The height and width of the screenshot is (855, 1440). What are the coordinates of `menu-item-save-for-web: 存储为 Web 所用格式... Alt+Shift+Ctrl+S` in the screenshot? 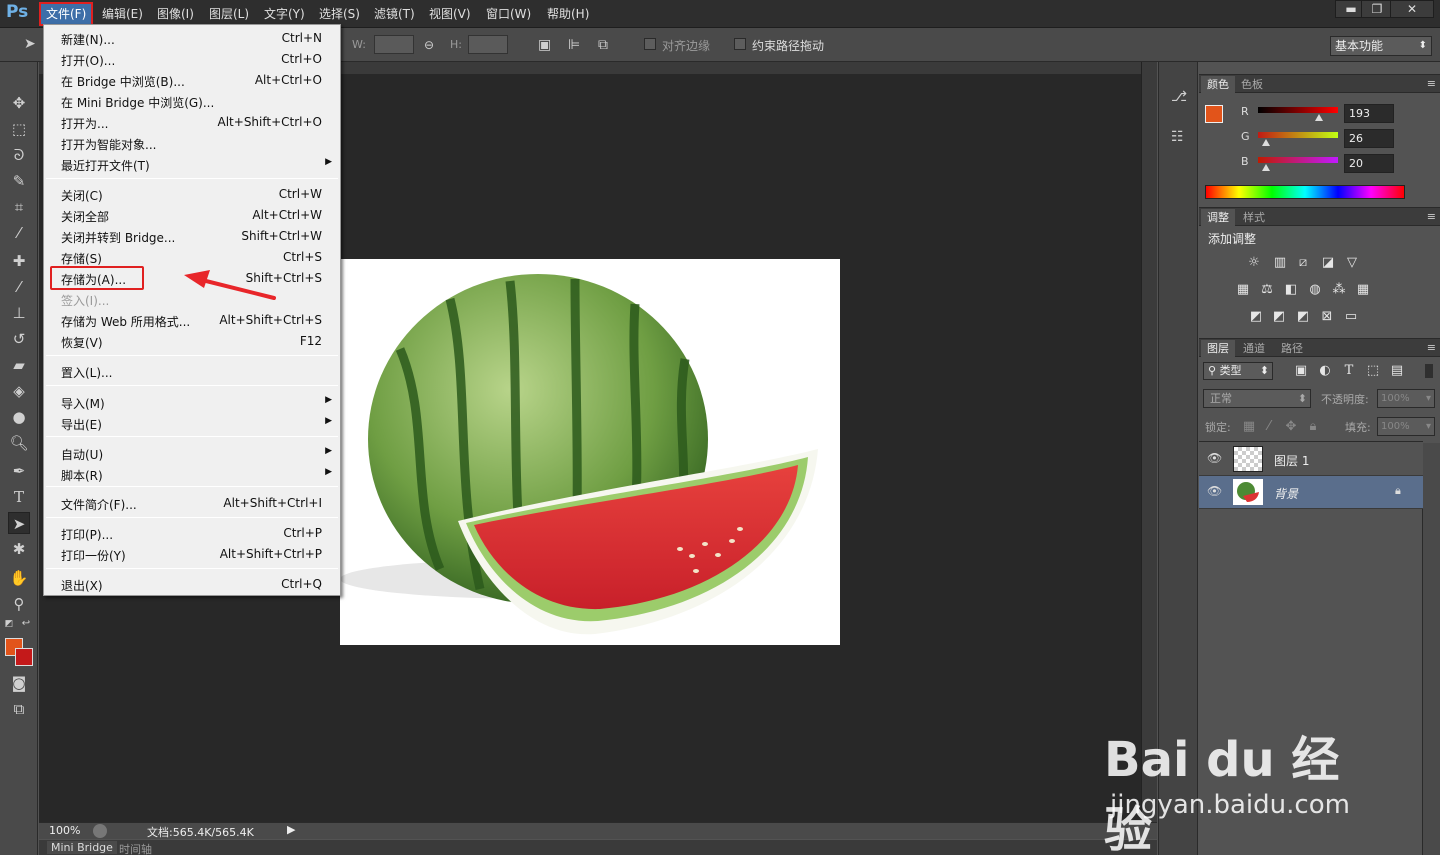 It's located at (192, 320).